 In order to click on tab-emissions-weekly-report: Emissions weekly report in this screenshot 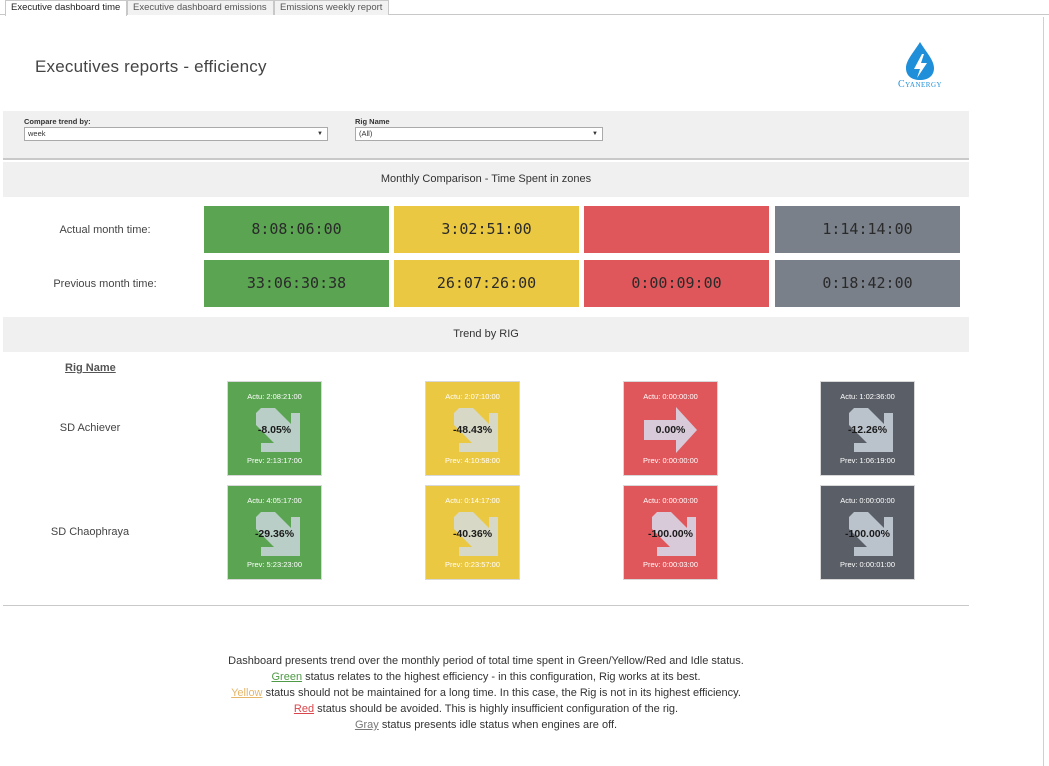, I will do `click(331, 7)`.